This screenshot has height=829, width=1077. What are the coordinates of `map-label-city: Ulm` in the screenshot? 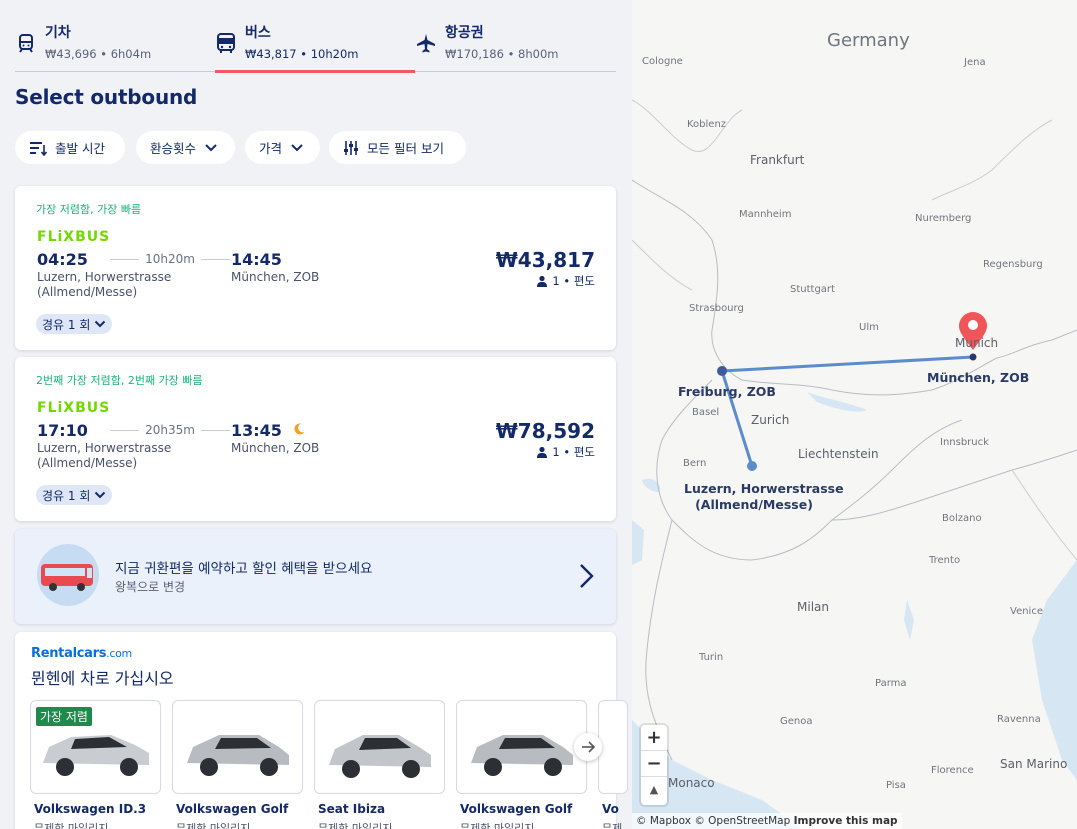 It's located at (869, 327).